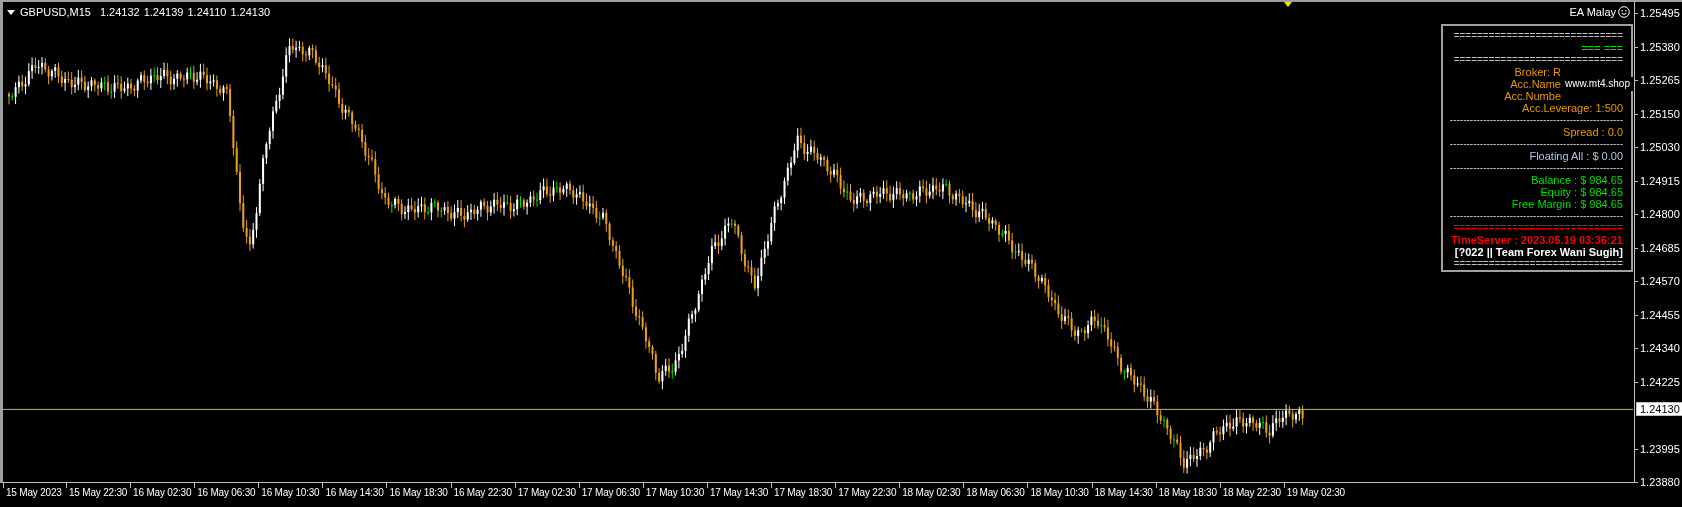  What do you see at coordinates (482, 492) in the screenshot?
I see `time-label: 16 May 22:30` at bounding box center [482, 492].